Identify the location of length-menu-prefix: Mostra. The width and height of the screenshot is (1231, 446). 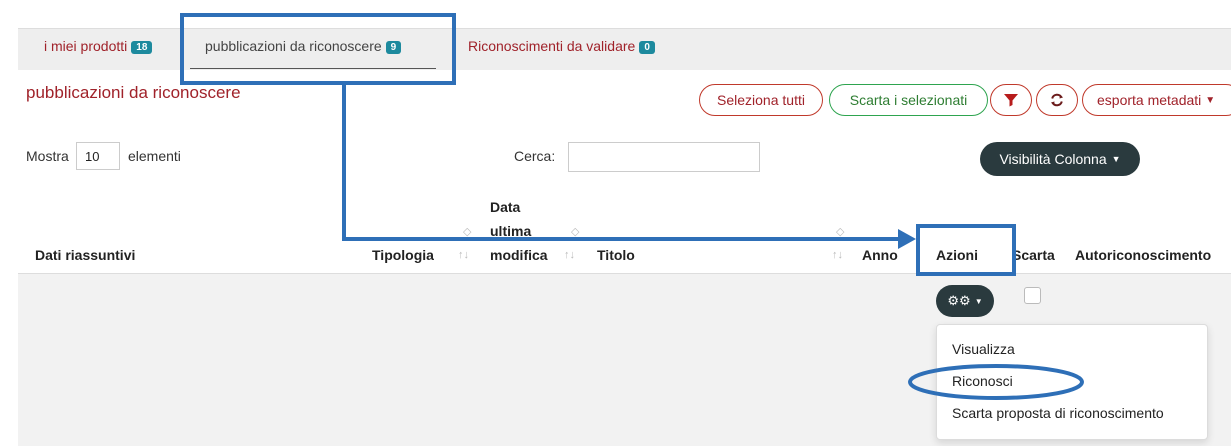
(47, 156).